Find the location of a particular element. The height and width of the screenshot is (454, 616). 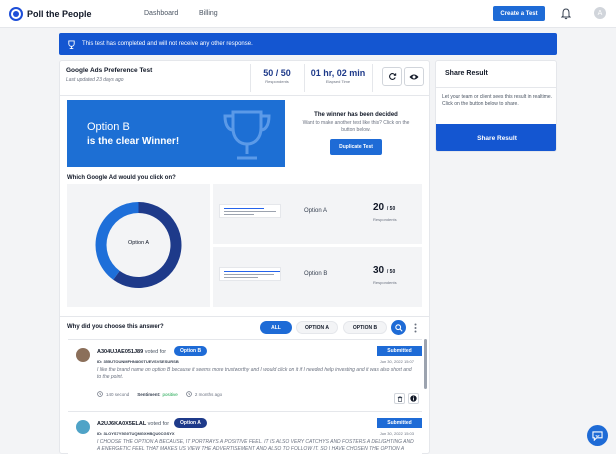

option-b-total: / 50 is located at coordinates (391, 272).